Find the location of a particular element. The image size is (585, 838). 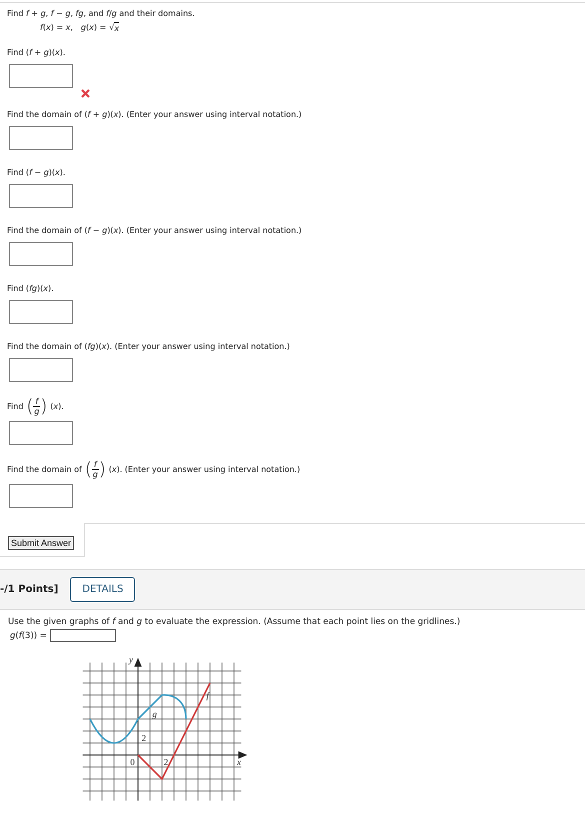

question-text: Find f + g, f − g, fg, and f/g and their domains. is located at coordinates (101, 13).